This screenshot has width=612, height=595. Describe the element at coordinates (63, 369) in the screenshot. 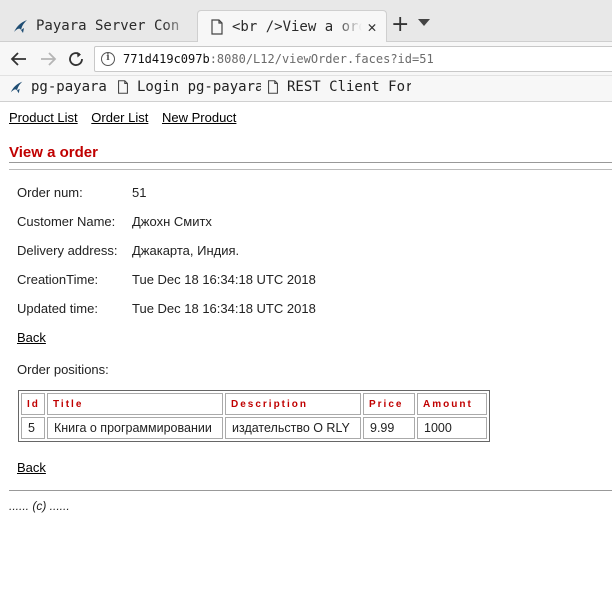

I see `order-positions-label: Order positions:` at that location.